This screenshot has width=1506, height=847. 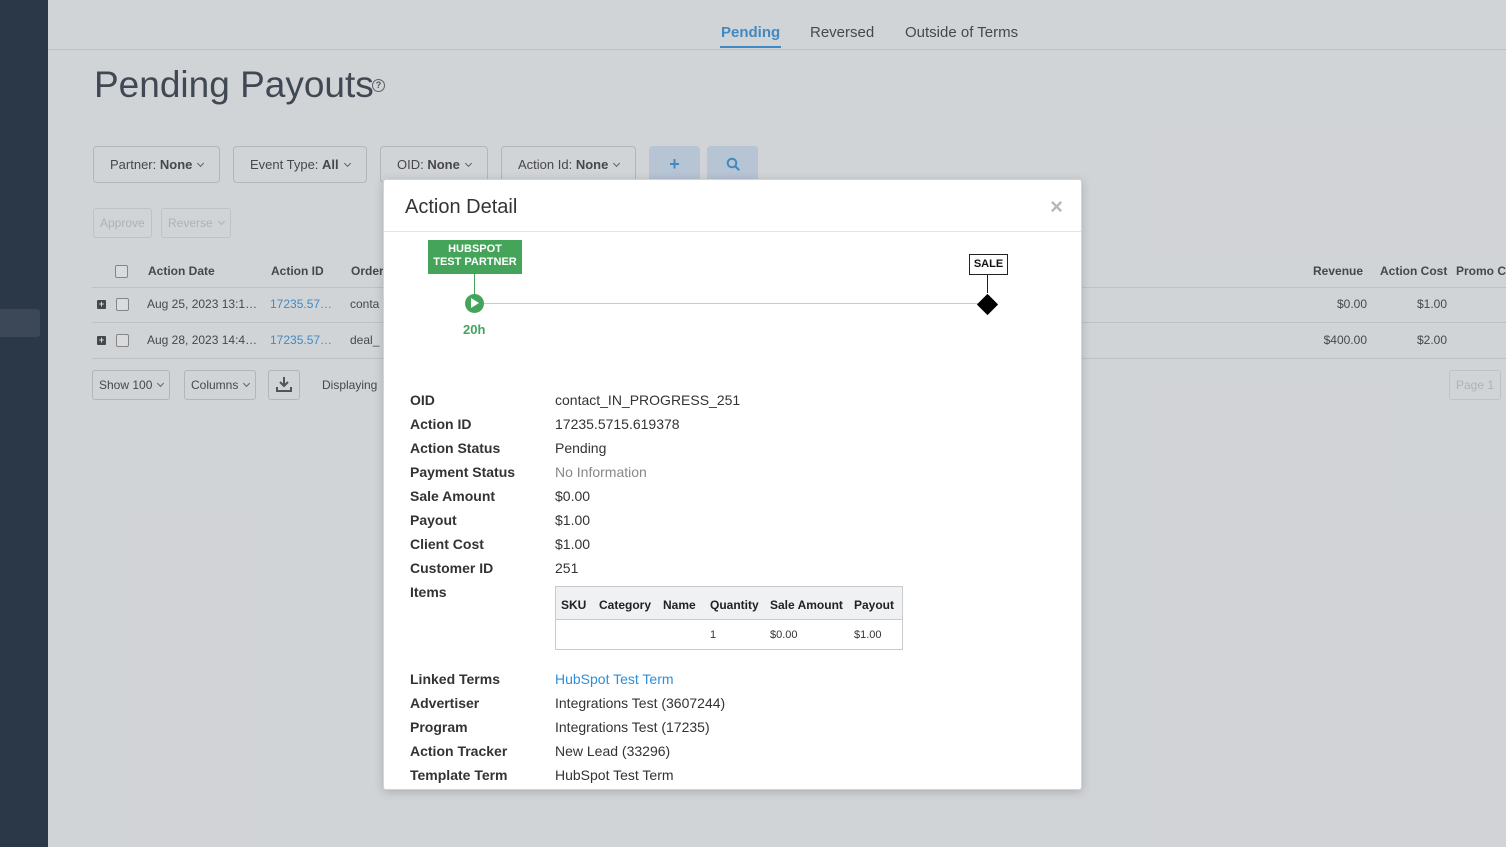 I want to click on download-icon, so click(x=284, y=384).